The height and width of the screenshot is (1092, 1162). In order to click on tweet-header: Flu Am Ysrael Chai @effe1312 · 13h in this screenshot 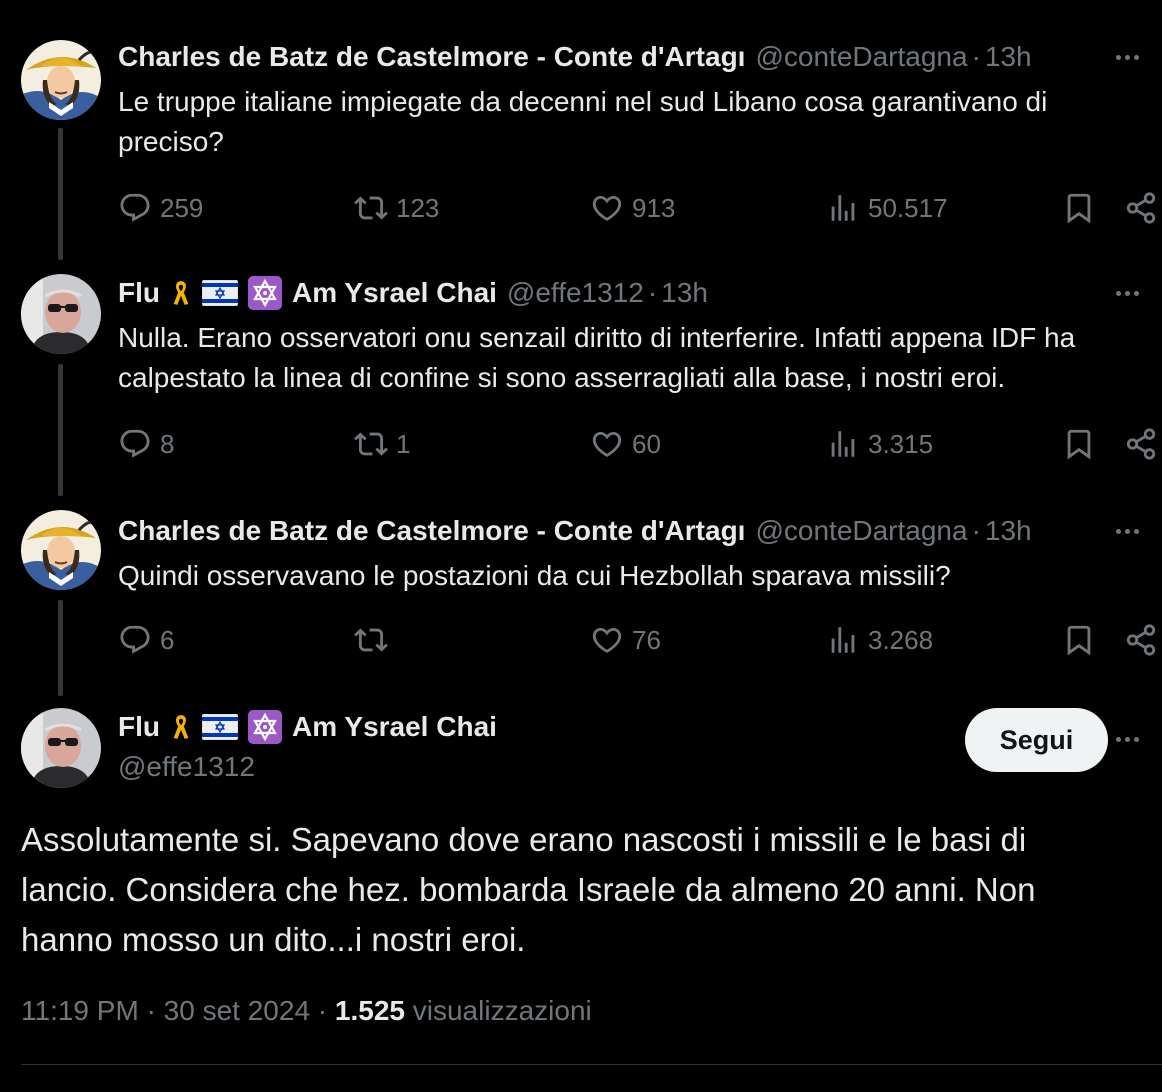, I will do `click(605, 293)`.